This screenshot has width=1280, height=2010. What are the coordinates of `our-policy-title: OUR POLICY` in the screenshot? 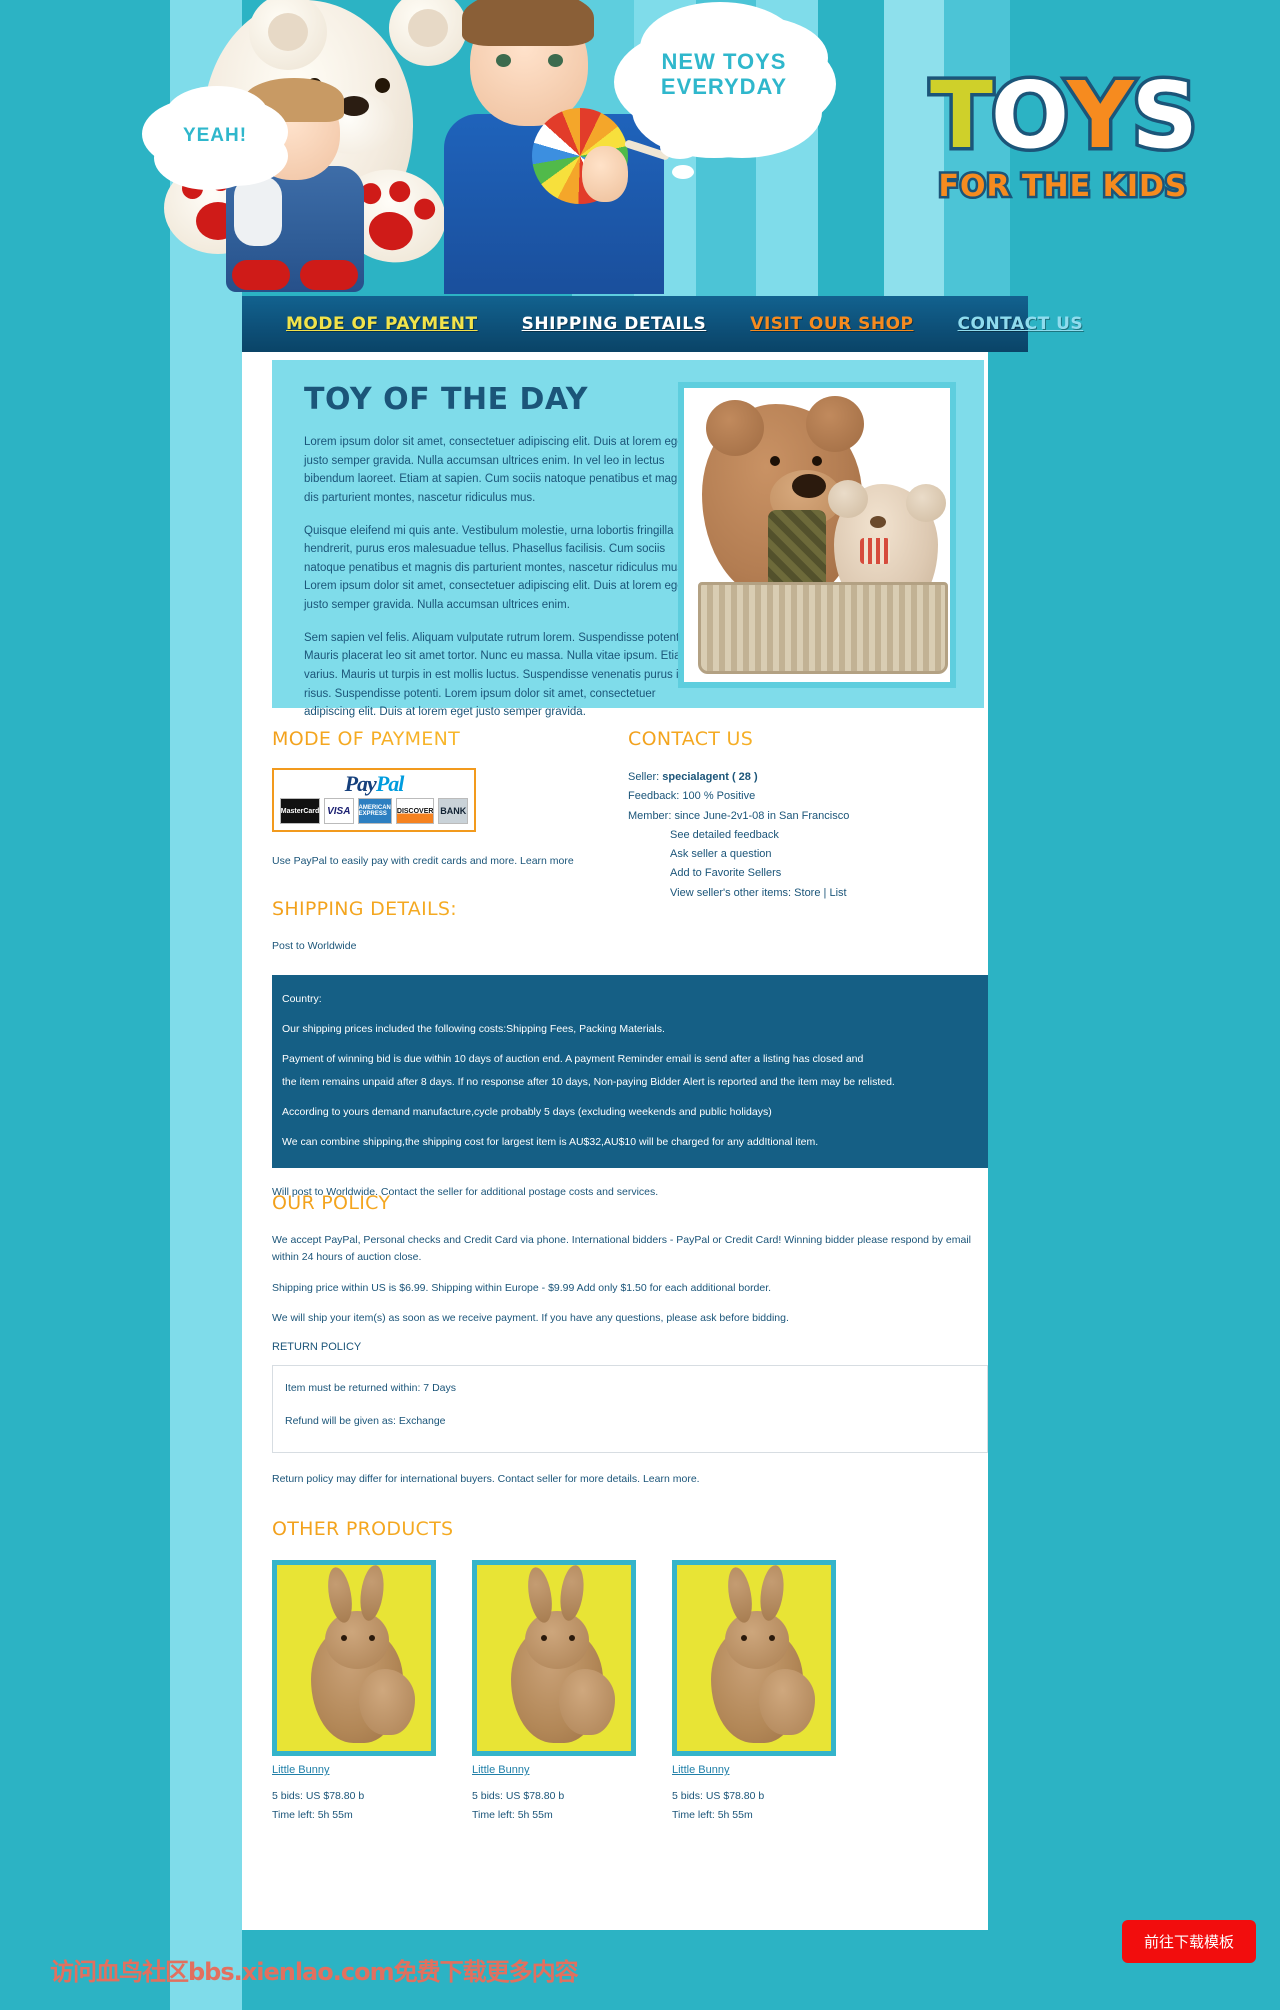 It's located at (630, 1203).